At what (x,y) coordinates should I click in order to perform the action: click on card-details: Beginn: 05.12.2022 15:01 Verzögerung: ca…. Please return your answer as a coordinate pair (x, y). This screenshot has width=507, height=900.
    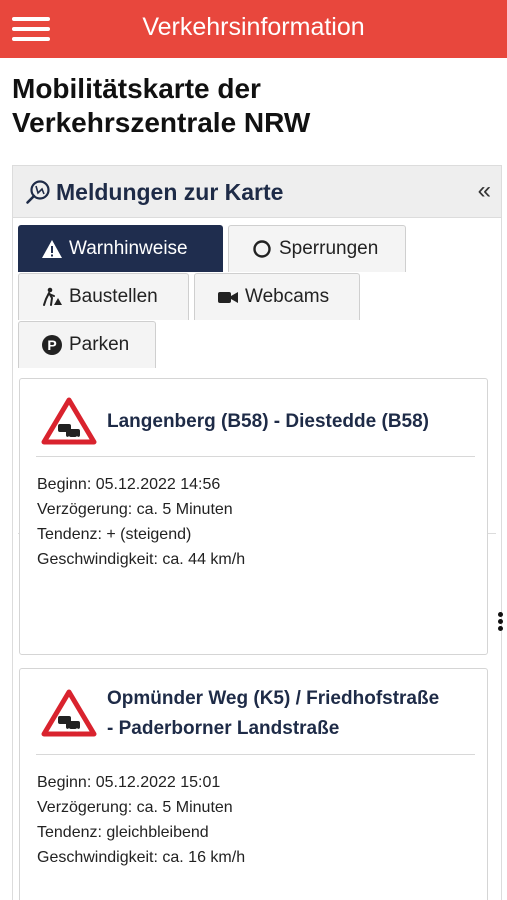
    Looking at the image, I should click on (141, 820).